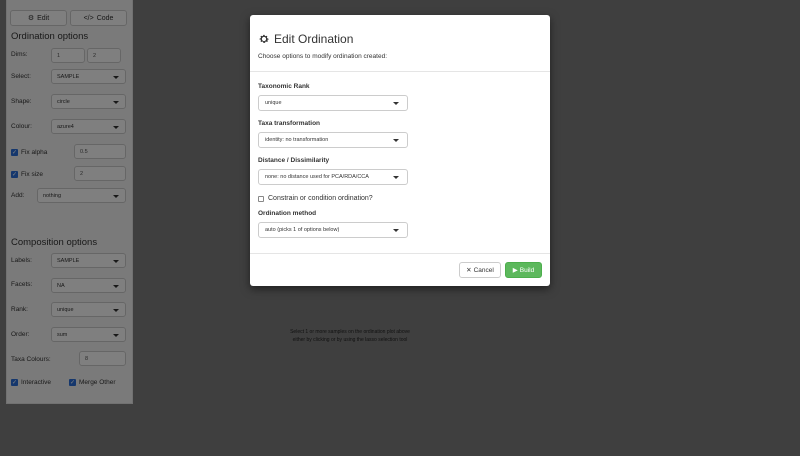 The width and height of the screenshot is (800, 456). I want to click on constrain-checkbox: Constrain or condition ordination?, so click(315, 198).